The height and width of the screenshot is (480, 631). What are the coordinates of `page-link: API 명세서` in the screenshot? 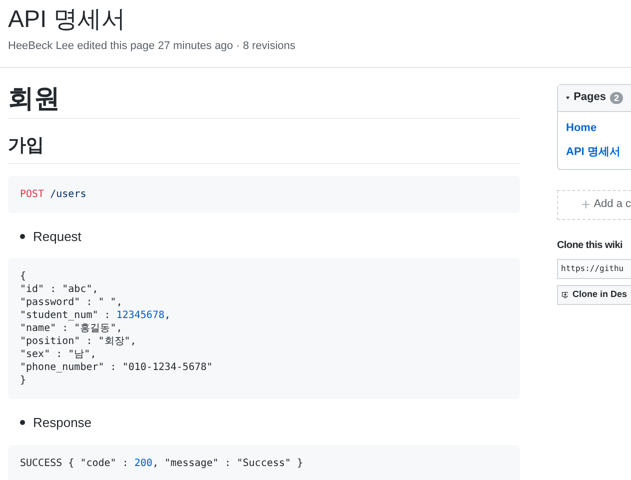 It's located at (594, 152).